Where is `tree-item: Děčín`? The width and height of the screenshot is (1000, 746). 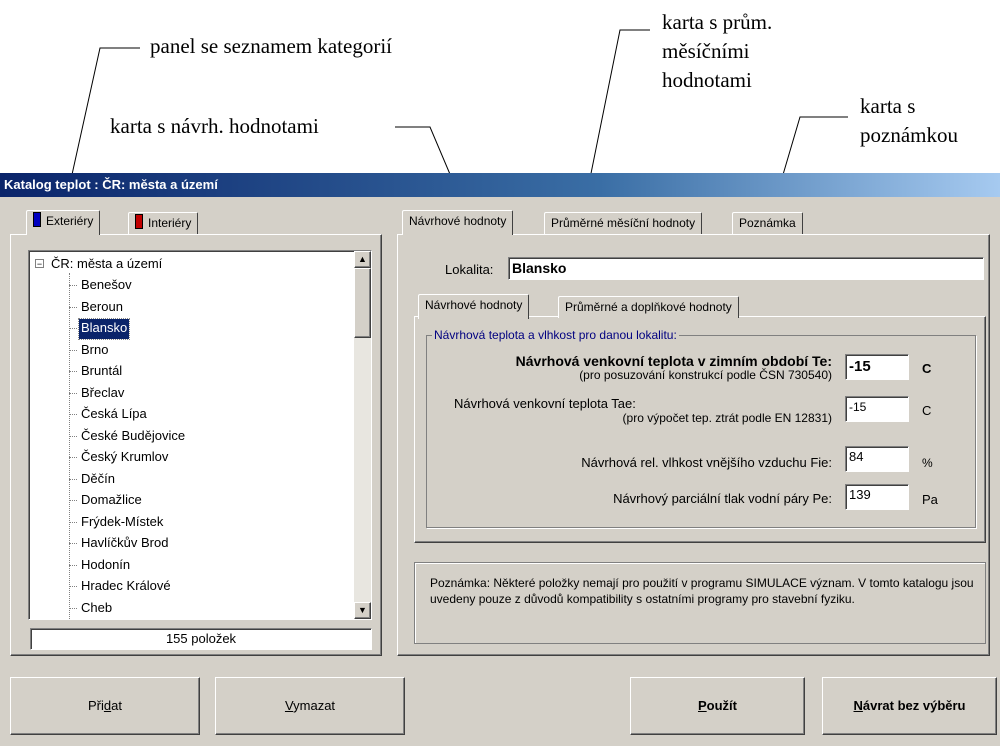
tree-item: Děčín is located at coordinates (98, 480).